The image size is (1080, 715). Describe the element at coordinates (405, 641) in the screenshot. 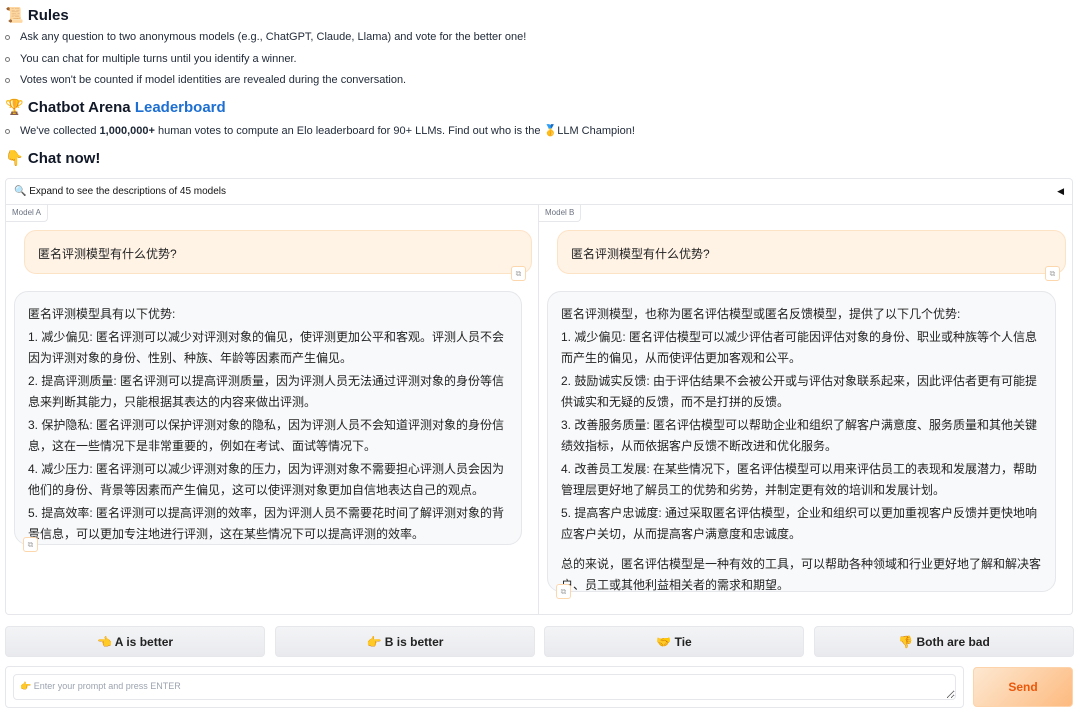

I see `b-is-better-button: 👉 B is better` at that location.